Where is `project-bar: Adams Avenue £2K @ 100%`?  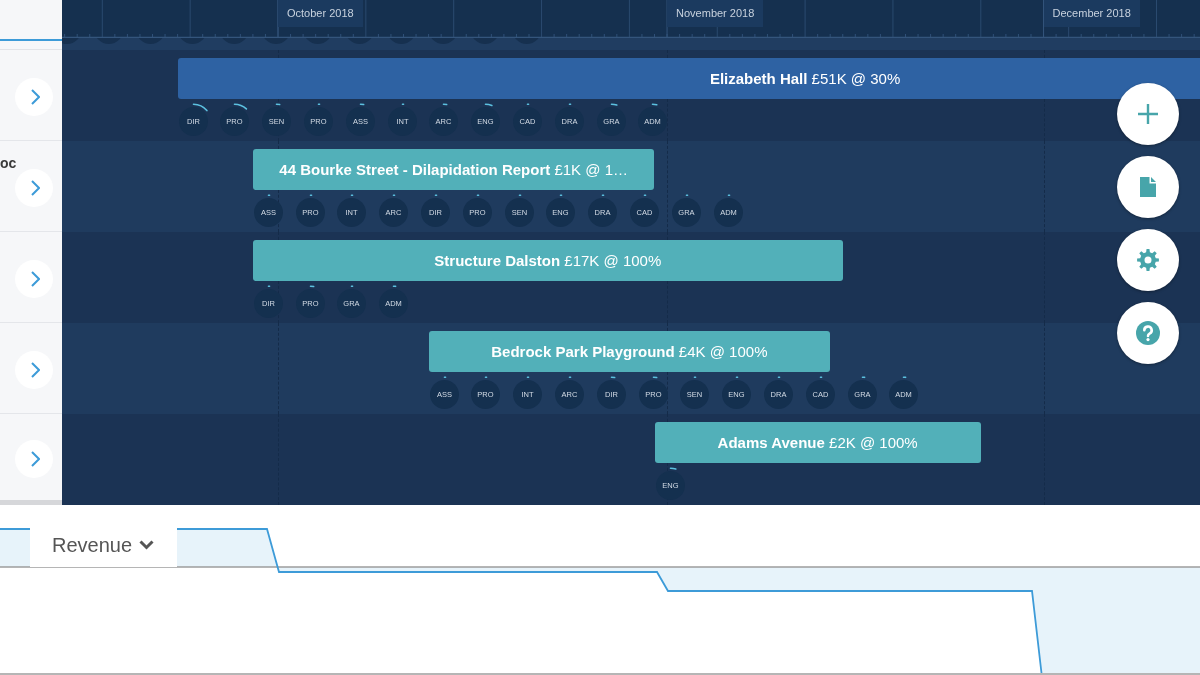 project-bar: Adams Avenue £2K @ 100% is located at coordinates (817, 442).